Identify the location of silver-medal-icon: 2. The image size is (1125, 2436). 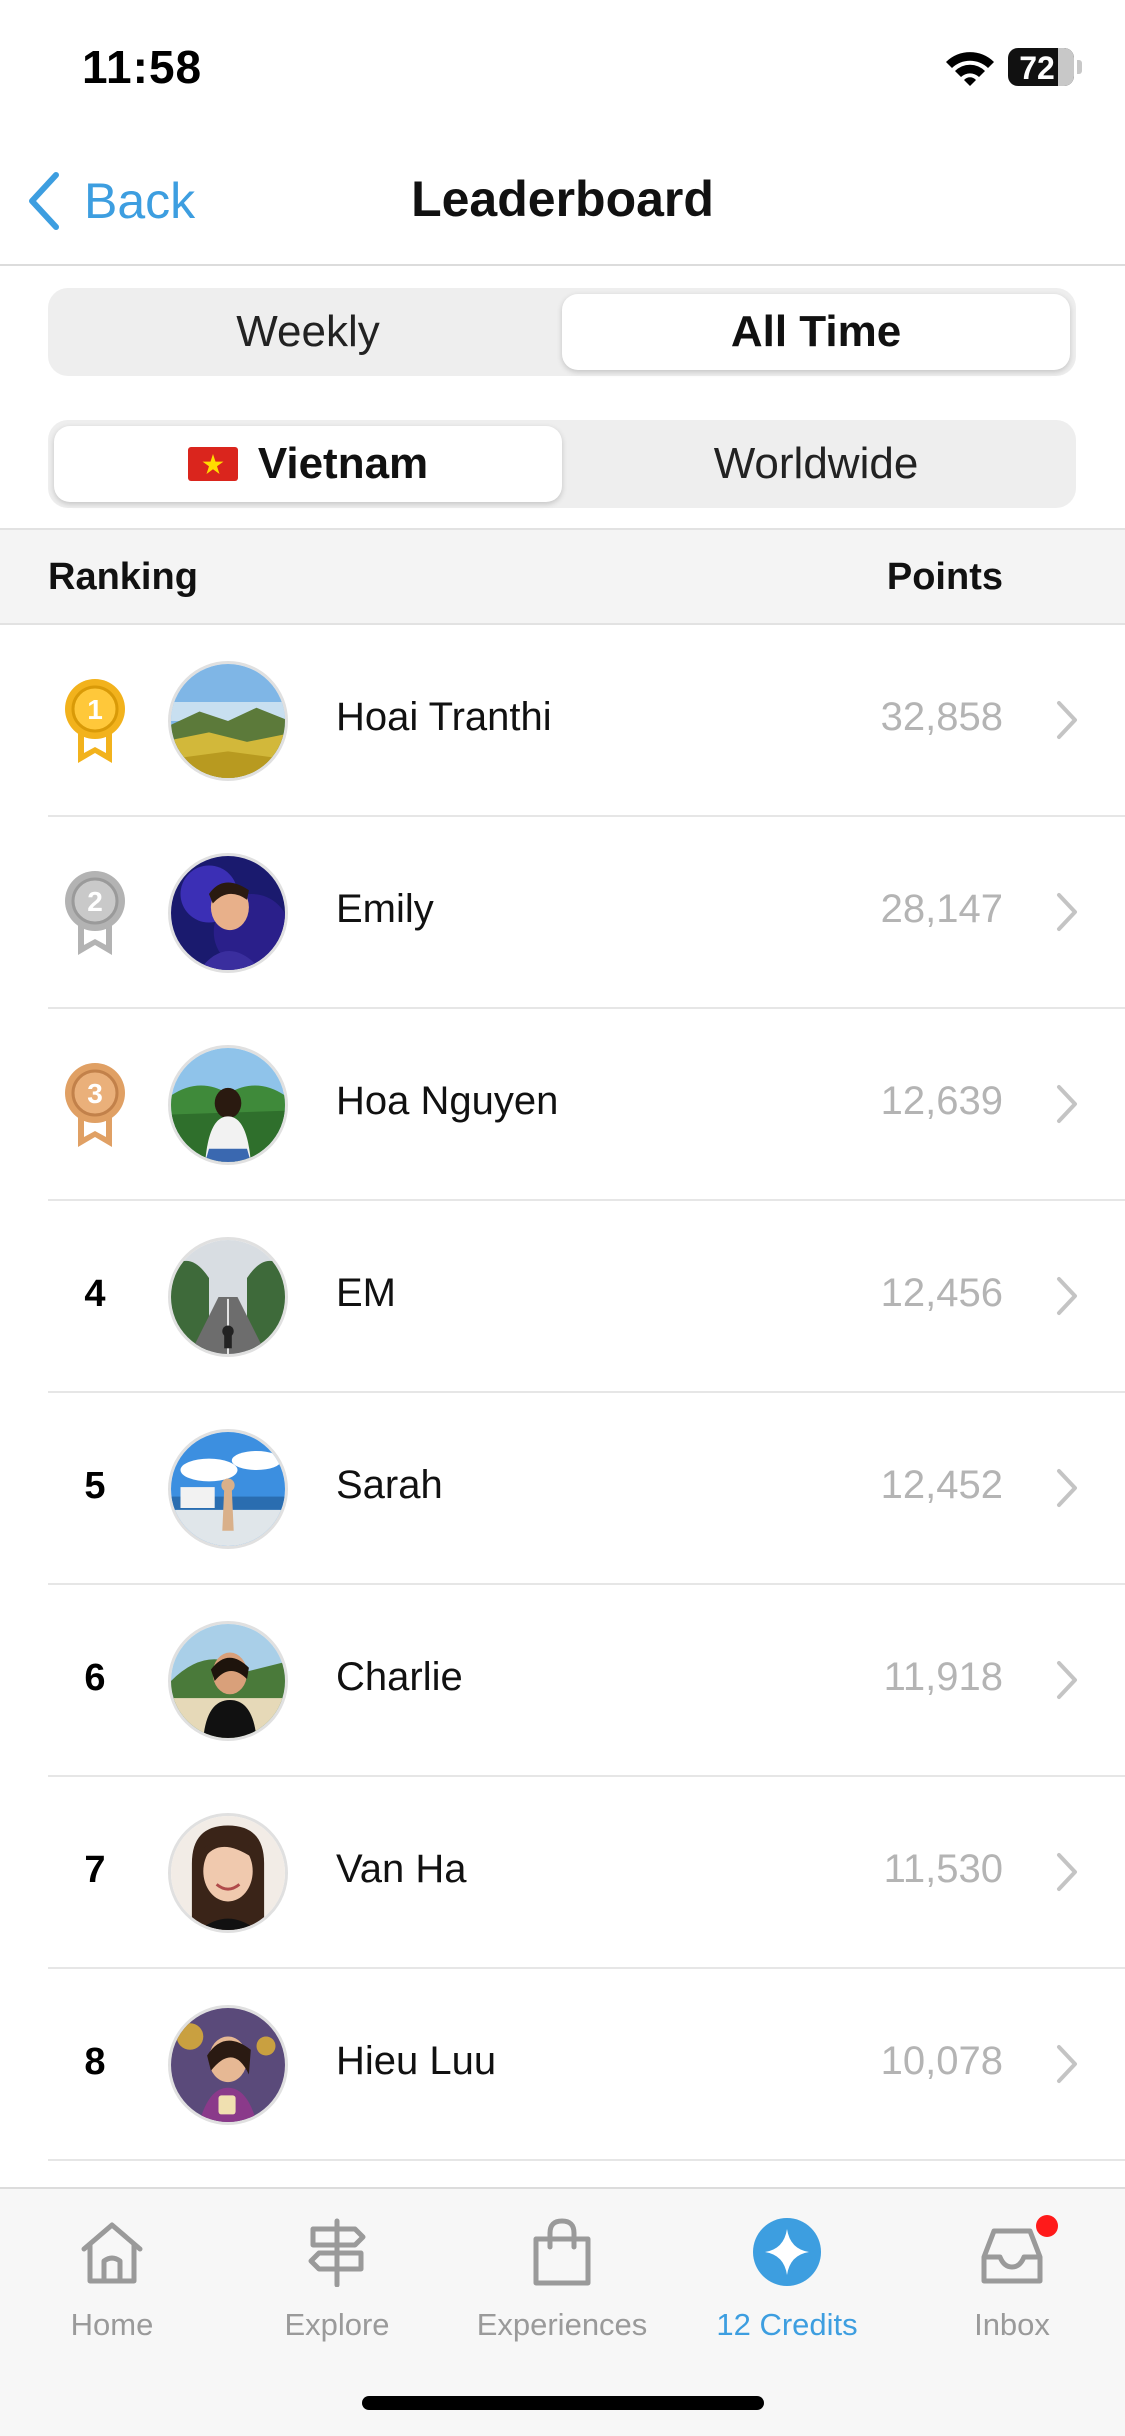
(95, 913).